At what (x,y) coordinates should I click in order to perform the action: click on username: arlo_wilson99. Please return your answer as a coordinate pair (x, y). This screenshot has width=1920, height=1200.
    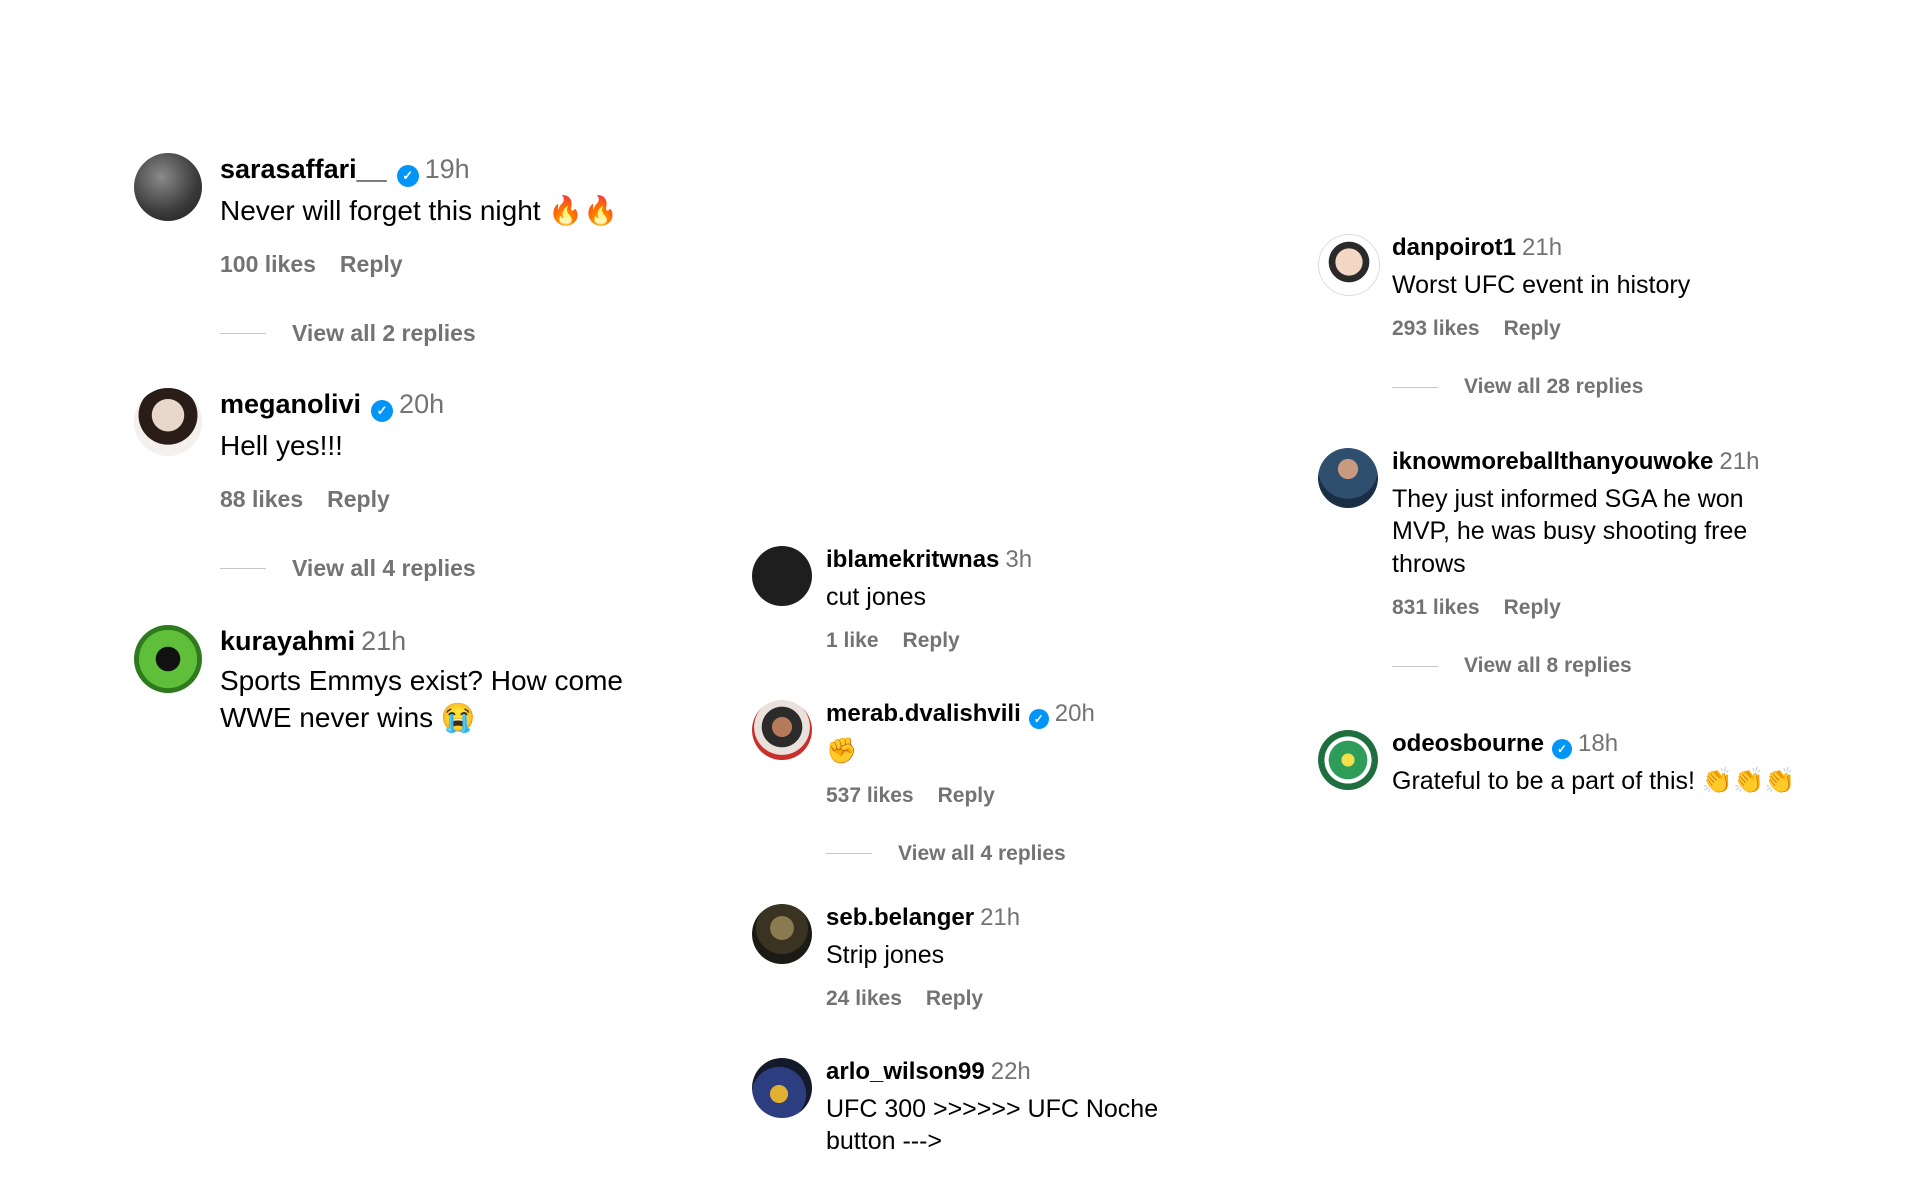
    Looking at the image, I should click on (905, 1071).